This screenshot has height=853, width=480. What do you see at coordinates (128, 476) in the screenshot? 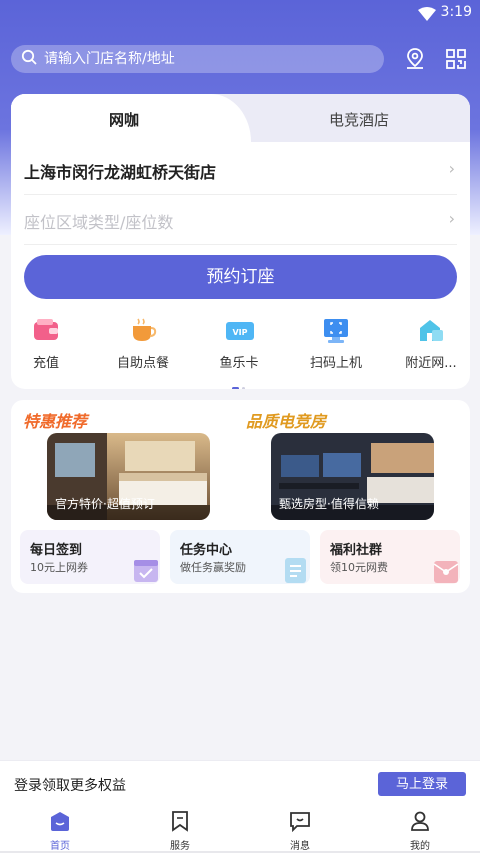
I see `promo-card-hotel: 官方特价·超值预订` at bounding box center [128, 476].